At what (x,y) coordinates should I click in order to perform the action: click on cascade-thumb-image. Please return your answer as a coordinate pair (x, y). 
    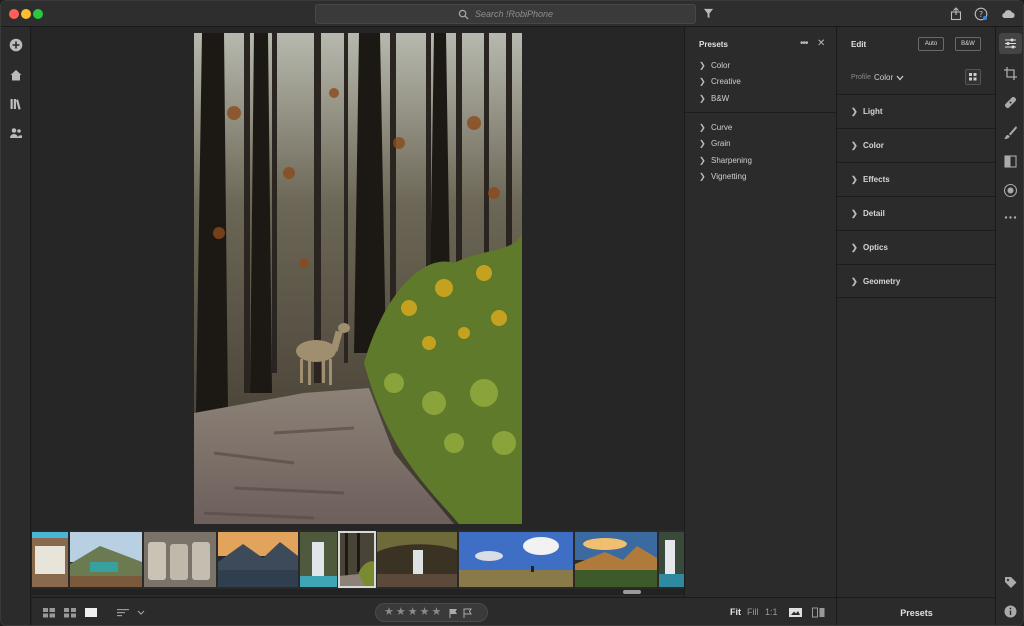
    Looking at the image, I should click on (417, 559).